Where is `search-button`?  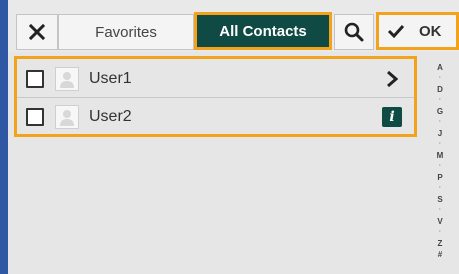
search-button is located at coordinates (354, 32).